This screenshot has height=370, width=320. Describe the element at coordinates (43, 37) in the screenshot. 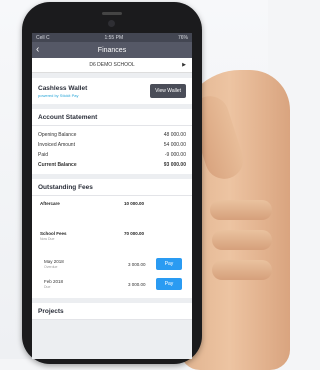

I see `carrier: Cell C` at that location.